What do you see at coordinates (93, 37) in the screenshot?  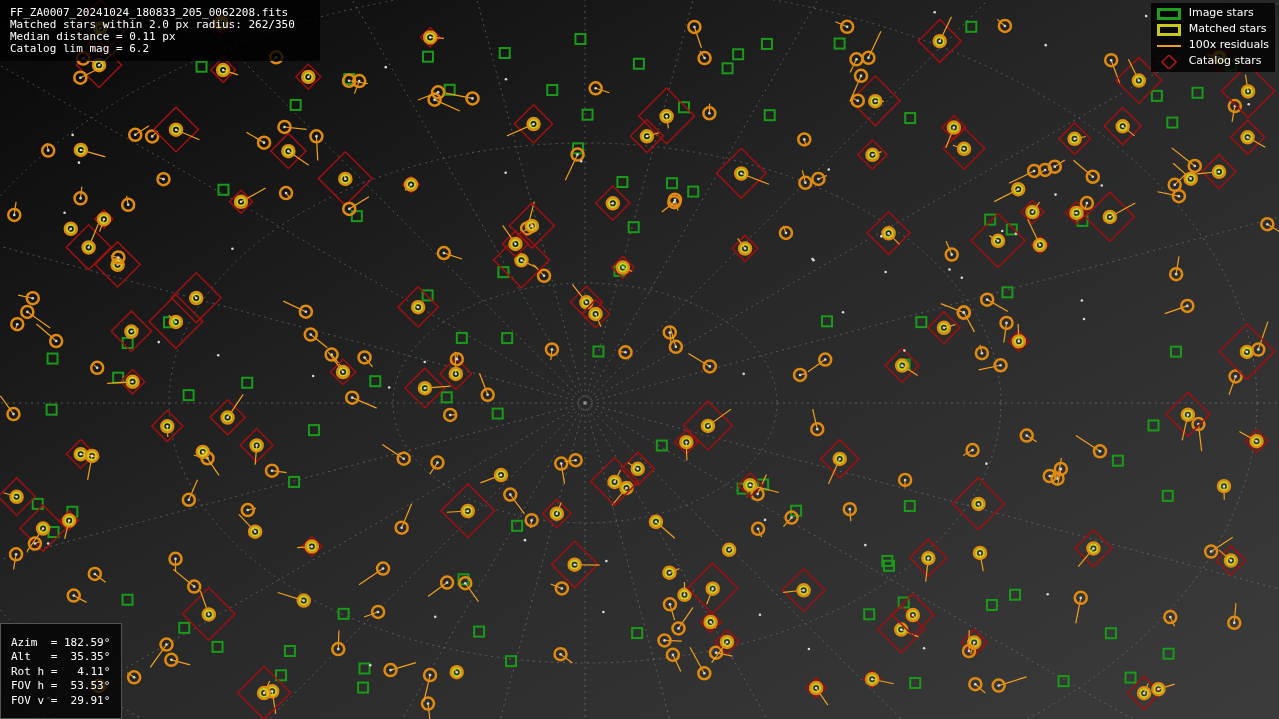 I see `info-text: Median distance = 0.11 px` at bounding box center [93, 37].